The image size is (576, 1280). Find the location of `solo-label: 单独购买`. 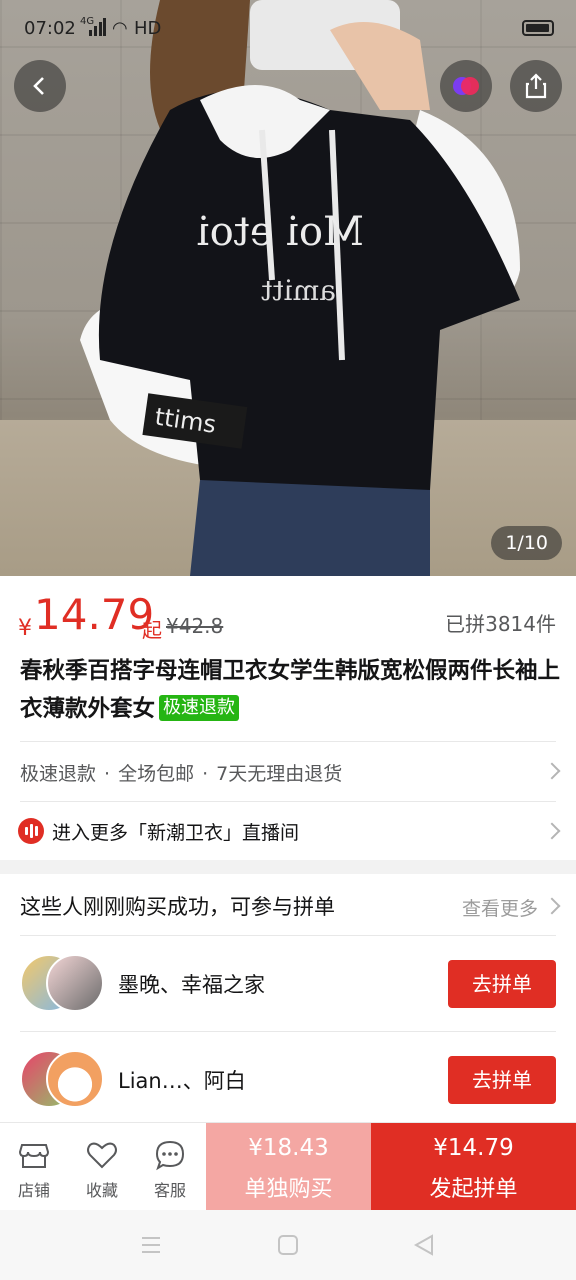

solo-label: 单独购买 is located at coordinates (288, 1189).